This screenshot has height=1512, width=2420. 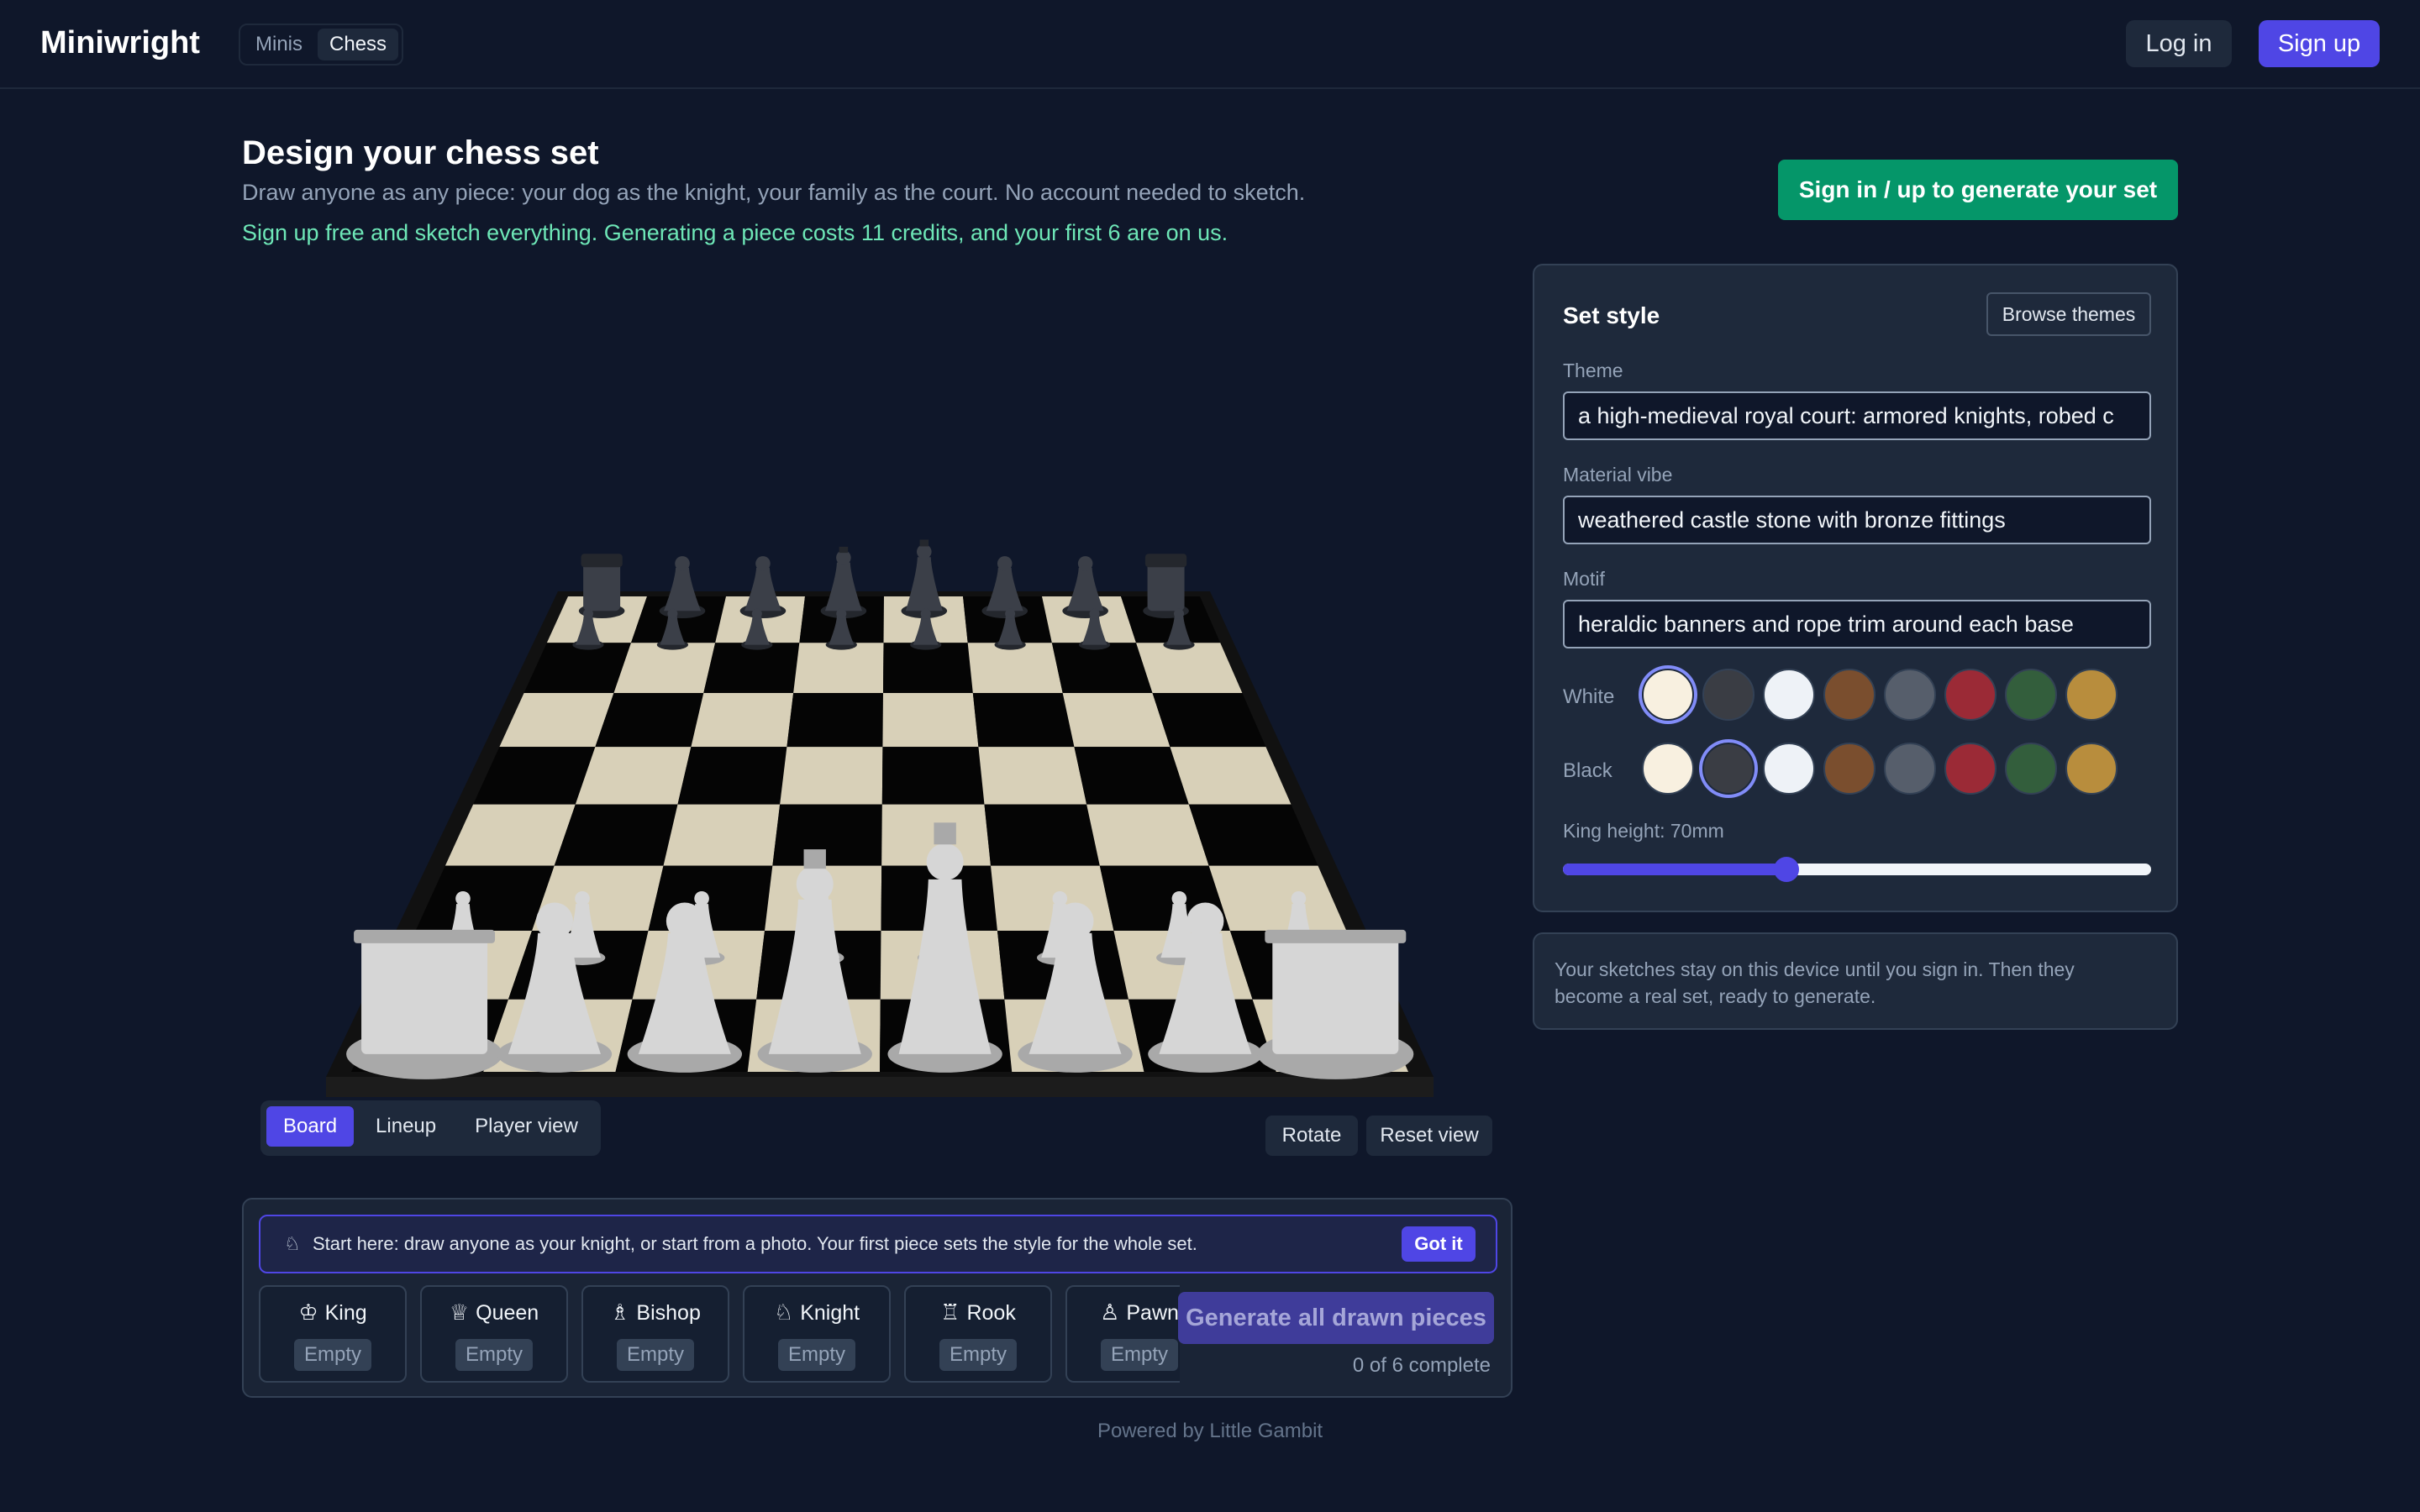 What do you see at coordinates (279, 44) in the screenshot?
I see `tab-minis: Minis` at bounding box center [279, 44].